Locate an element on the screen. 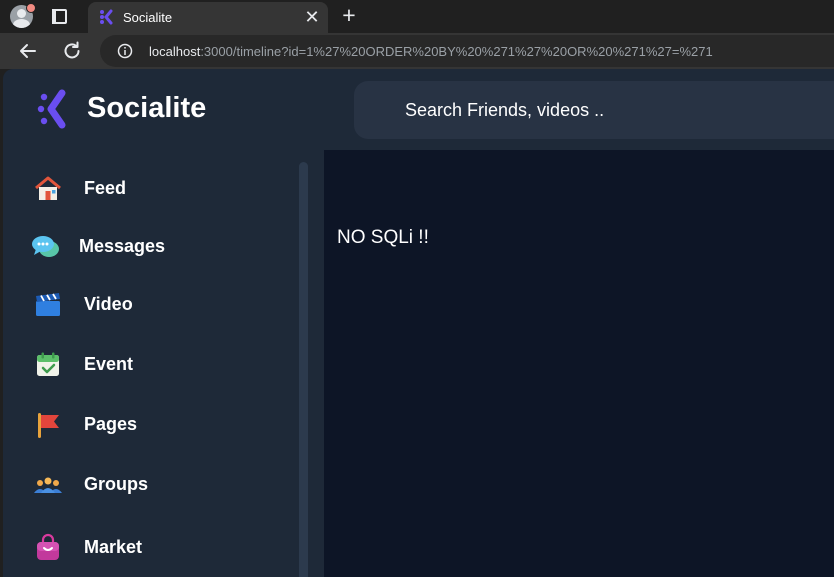 The width and height of the screenshot is (834, 577). sidebar-item-messages: Messages is located at coordinates (148, 247).